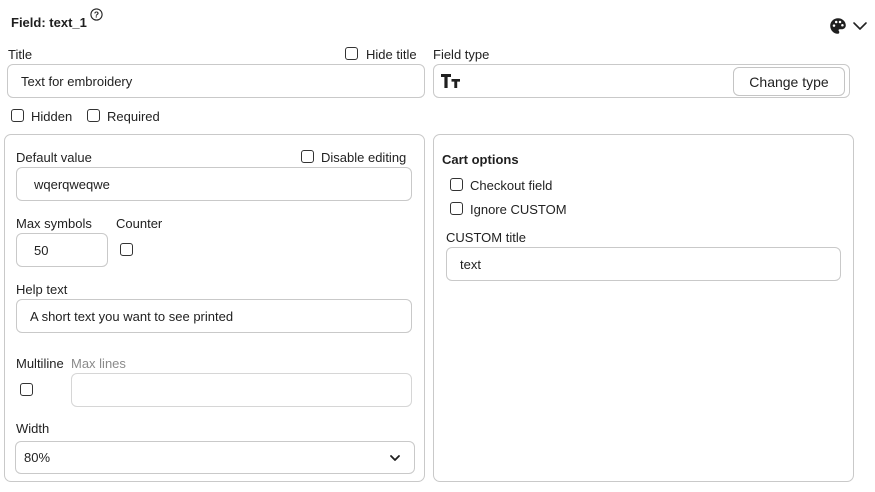 The width and height of the screenshot is (875, 492). I want to click on hidden-checkbox, so click(17, 115).